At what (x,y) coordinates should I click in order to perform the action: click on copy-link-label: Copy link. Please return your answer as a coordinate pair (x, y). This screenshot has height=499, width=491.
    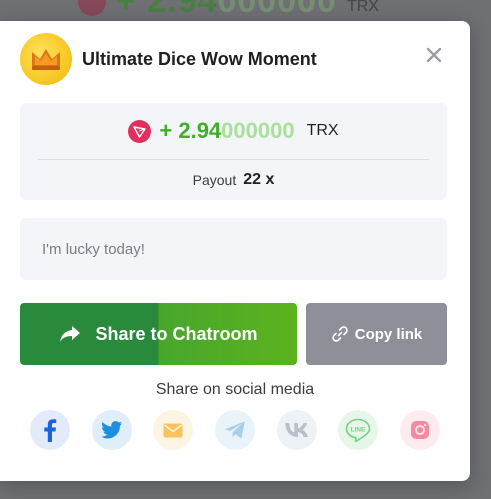
    Looking at the image, I should click on (388, 334).